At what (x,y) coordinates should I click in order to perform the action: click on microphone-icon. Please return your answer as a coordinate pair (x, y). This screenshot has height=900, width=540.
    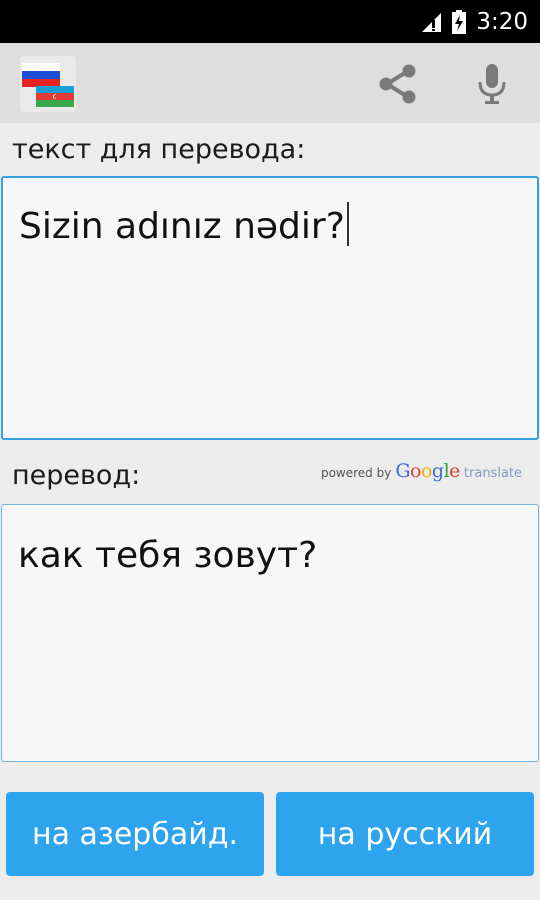
    Looking at the image, I should click on (492, 84).